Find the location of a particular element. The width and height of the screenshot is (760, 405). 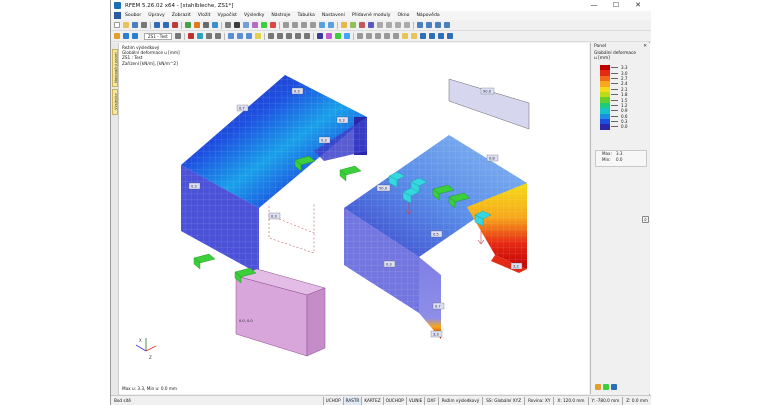

view-left-icon is located at coordinates (288, 36).